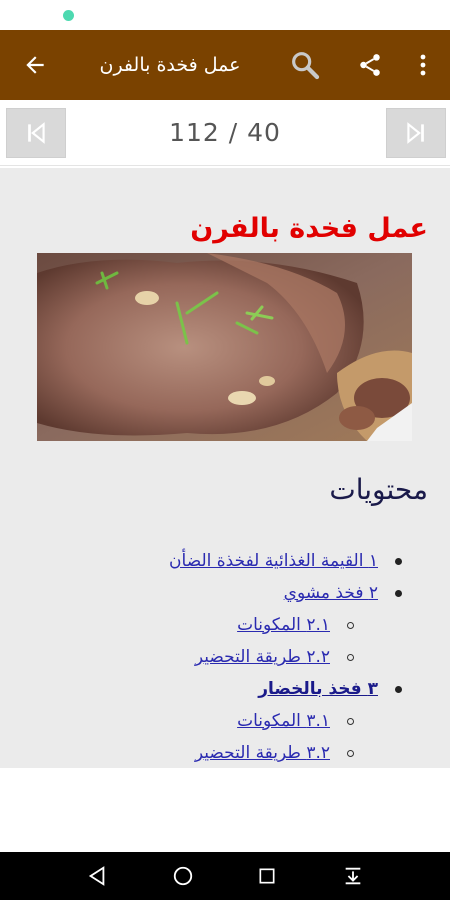 The image size is (450, 900). I want to click on toc-link: ٢ فخذ مشوي, so click(331, 593).